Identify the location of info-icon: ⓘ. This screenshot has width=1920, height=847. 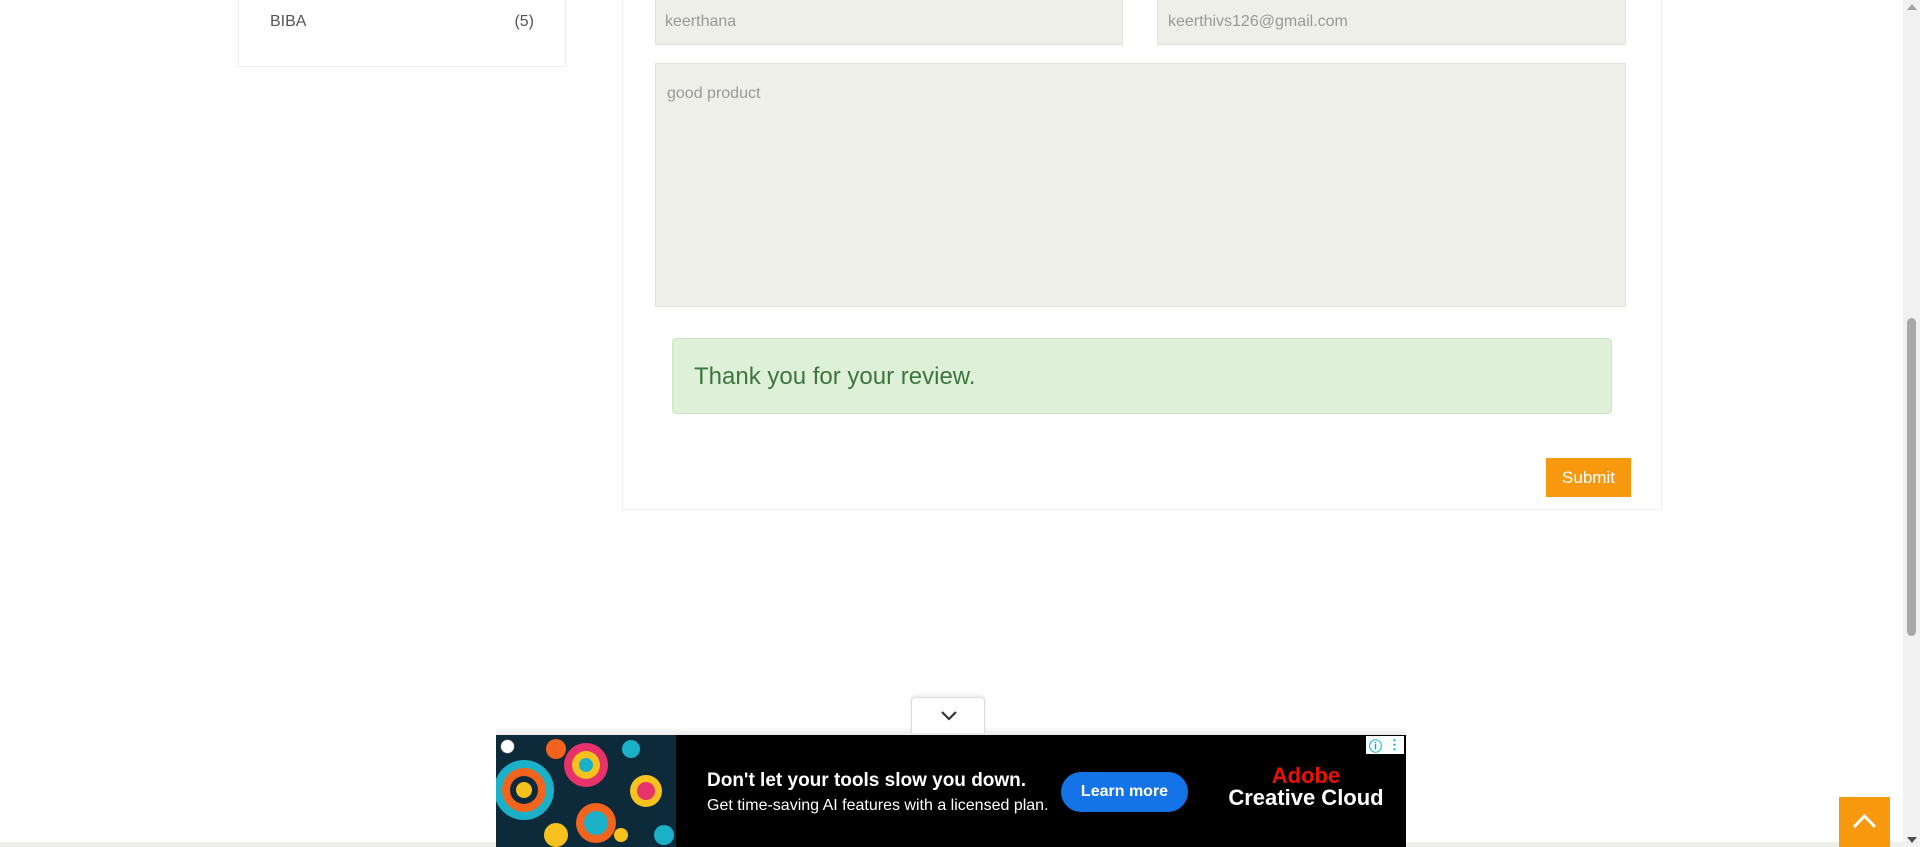
(1375, 745).